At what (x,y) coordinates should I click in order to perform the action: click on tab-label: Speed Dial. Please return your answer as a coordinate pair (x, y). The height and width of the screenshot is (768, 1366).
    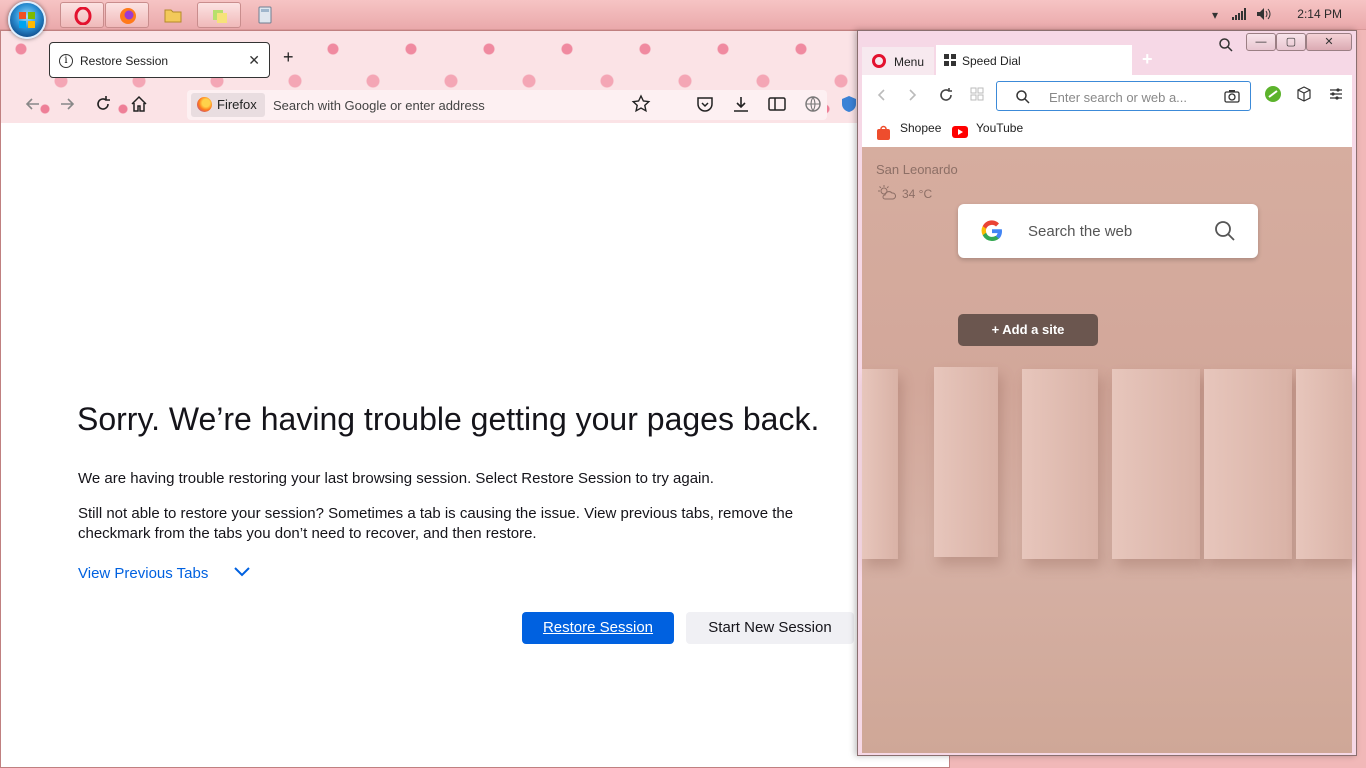
    Looking at the image, I should click on (991, 61).